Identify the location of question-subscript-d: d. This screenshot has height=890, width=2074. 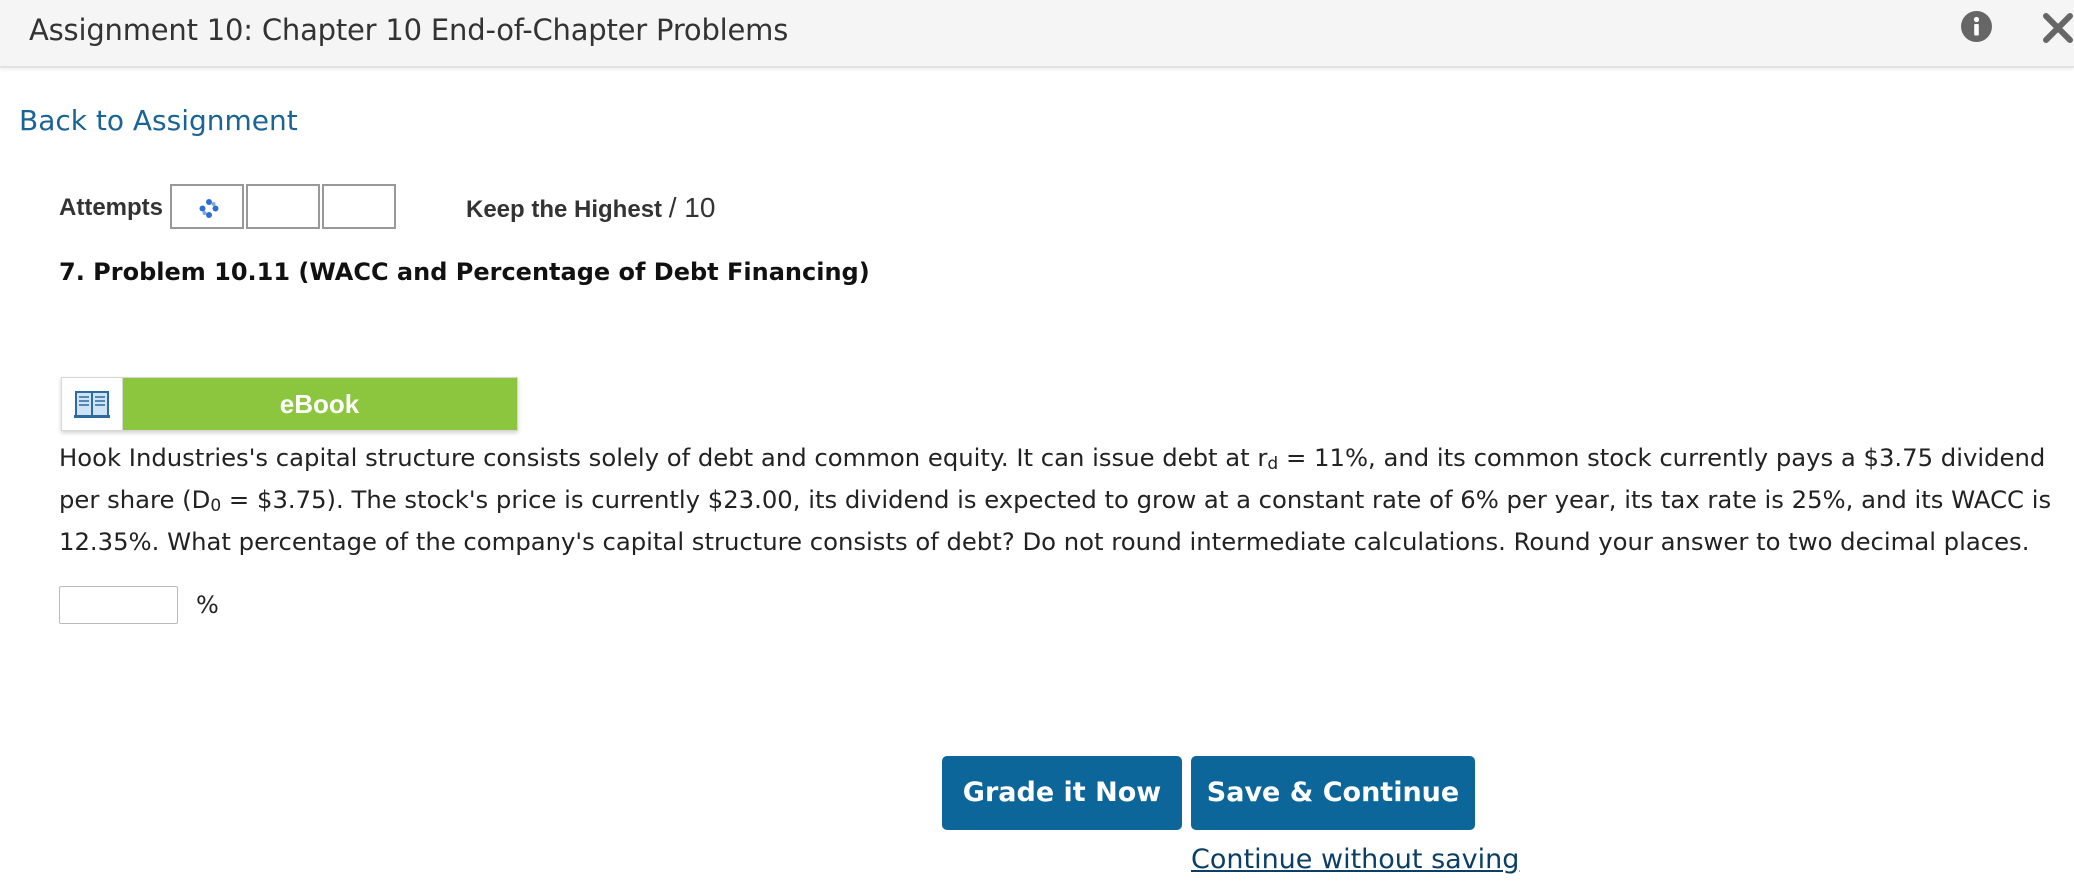
(1273, 464).